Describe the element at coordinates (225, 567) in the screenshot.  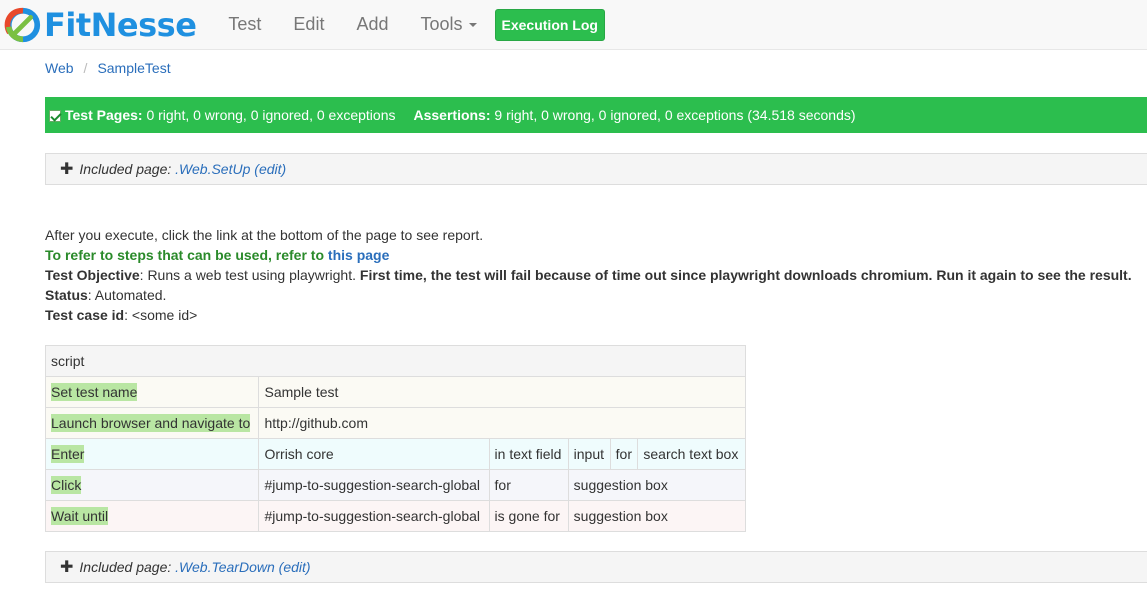
I see `teardown-link: .Web.TearDown` at that location.